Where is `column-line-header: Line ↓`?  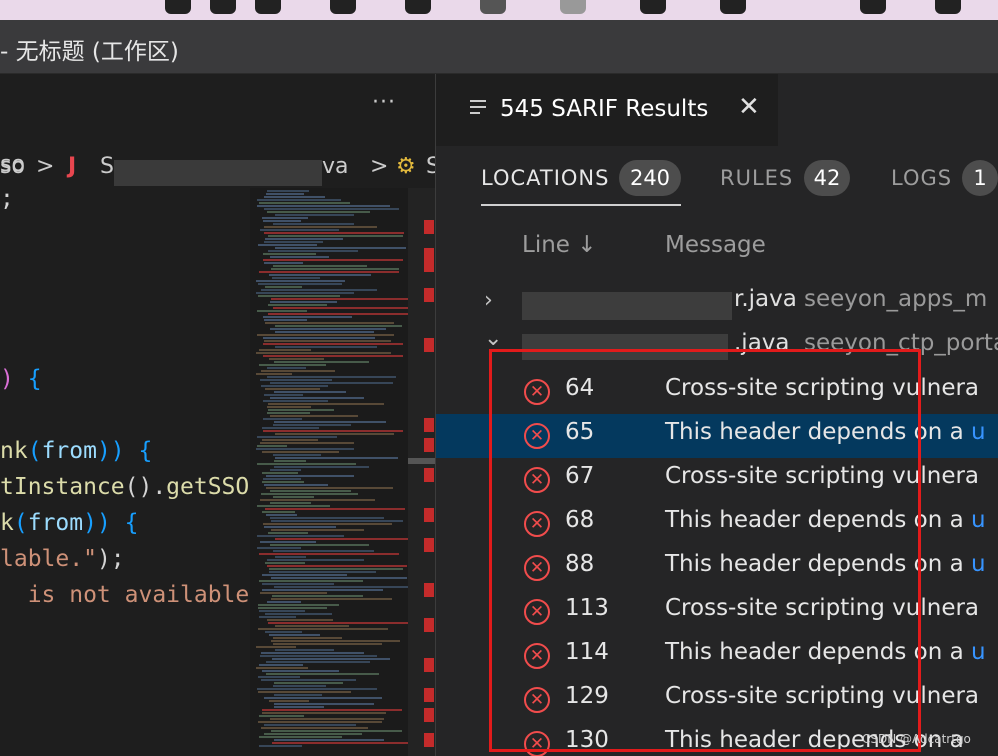 column-line-header: Line ↓ is located at coordinates (559, 245).